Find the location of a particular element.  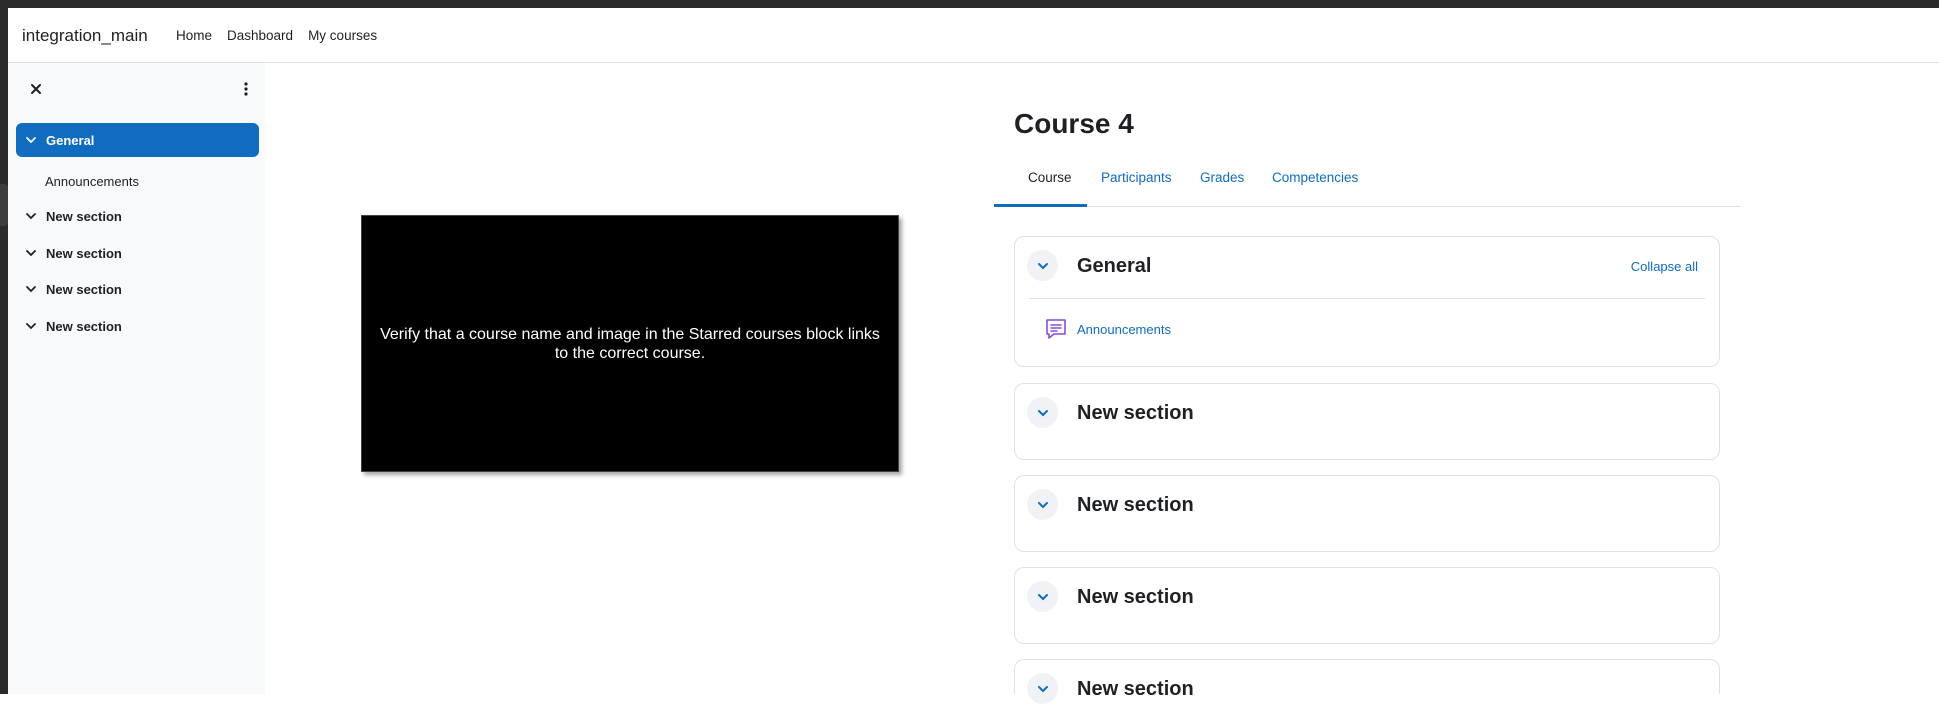

course-index-item-label: General is located at coordinates (70, 140).